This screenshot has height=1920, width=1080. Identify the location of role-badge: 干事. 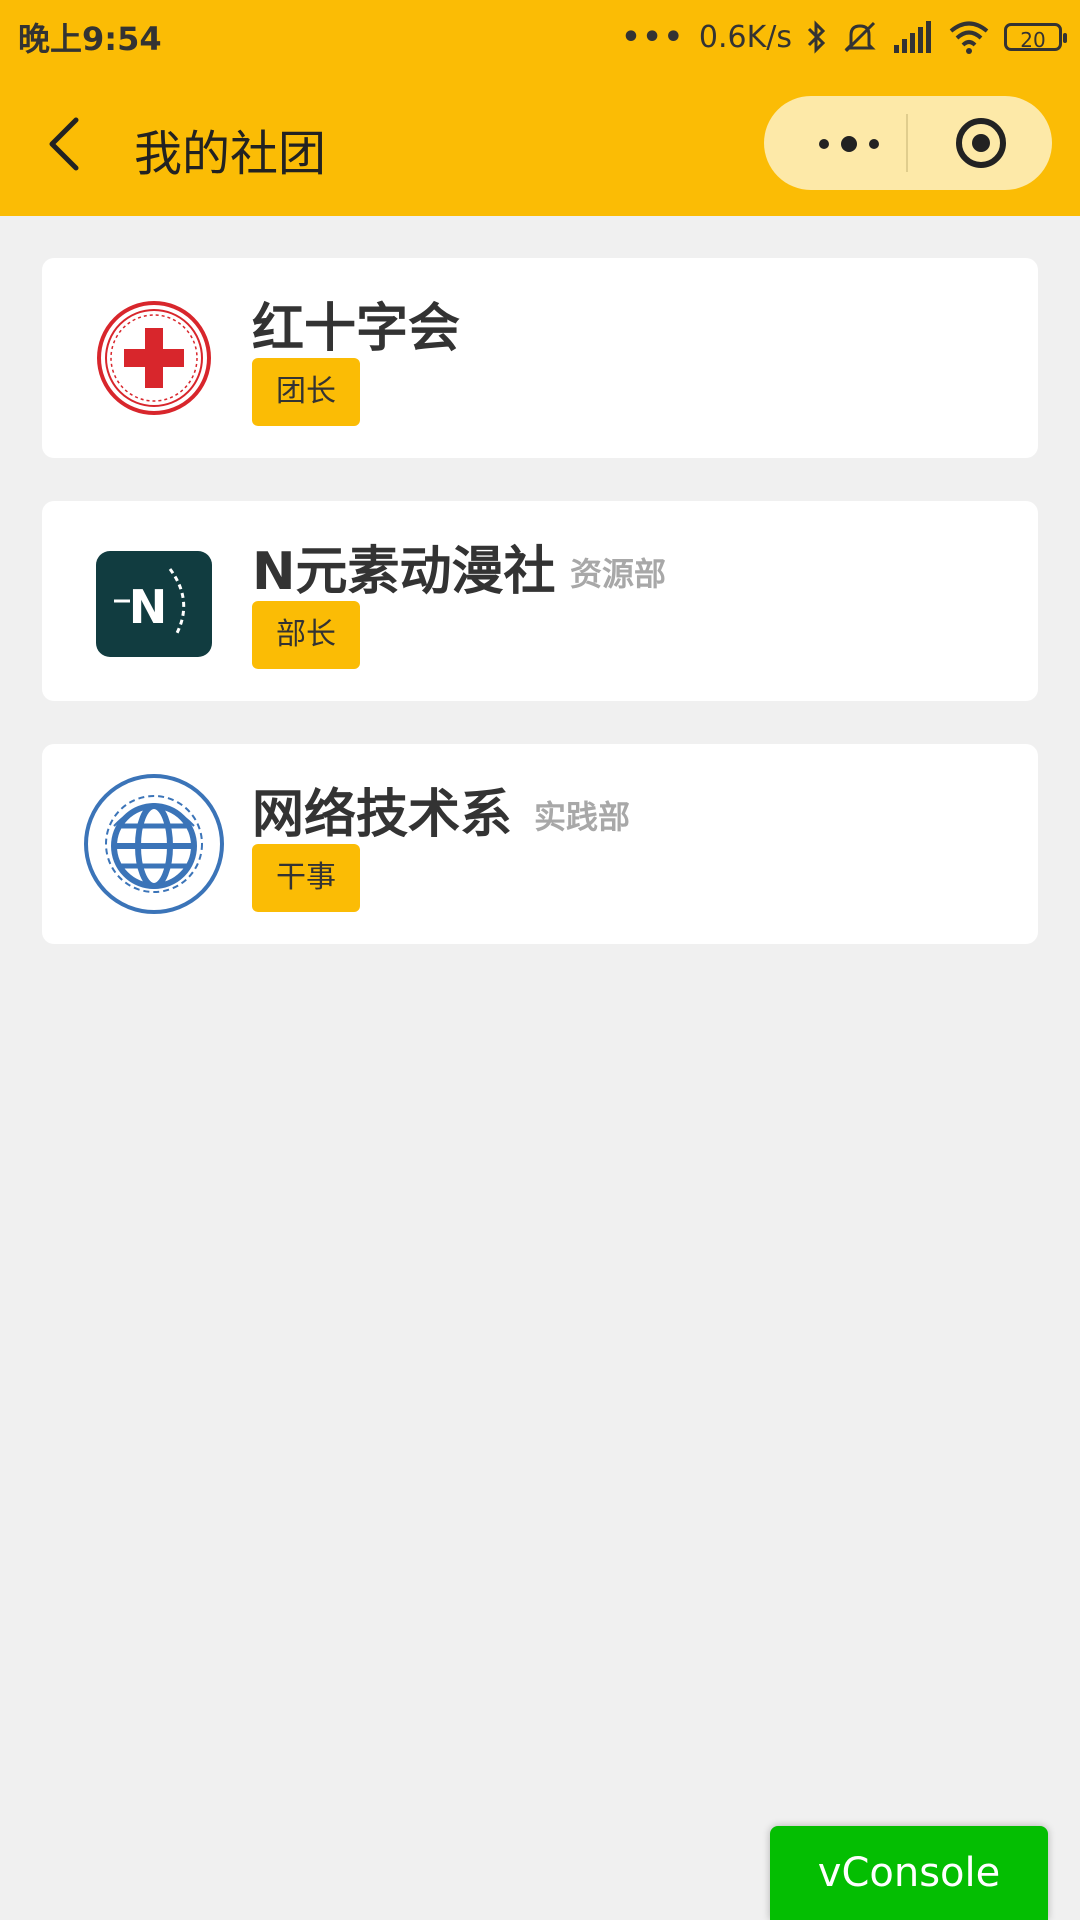
(306, 878).